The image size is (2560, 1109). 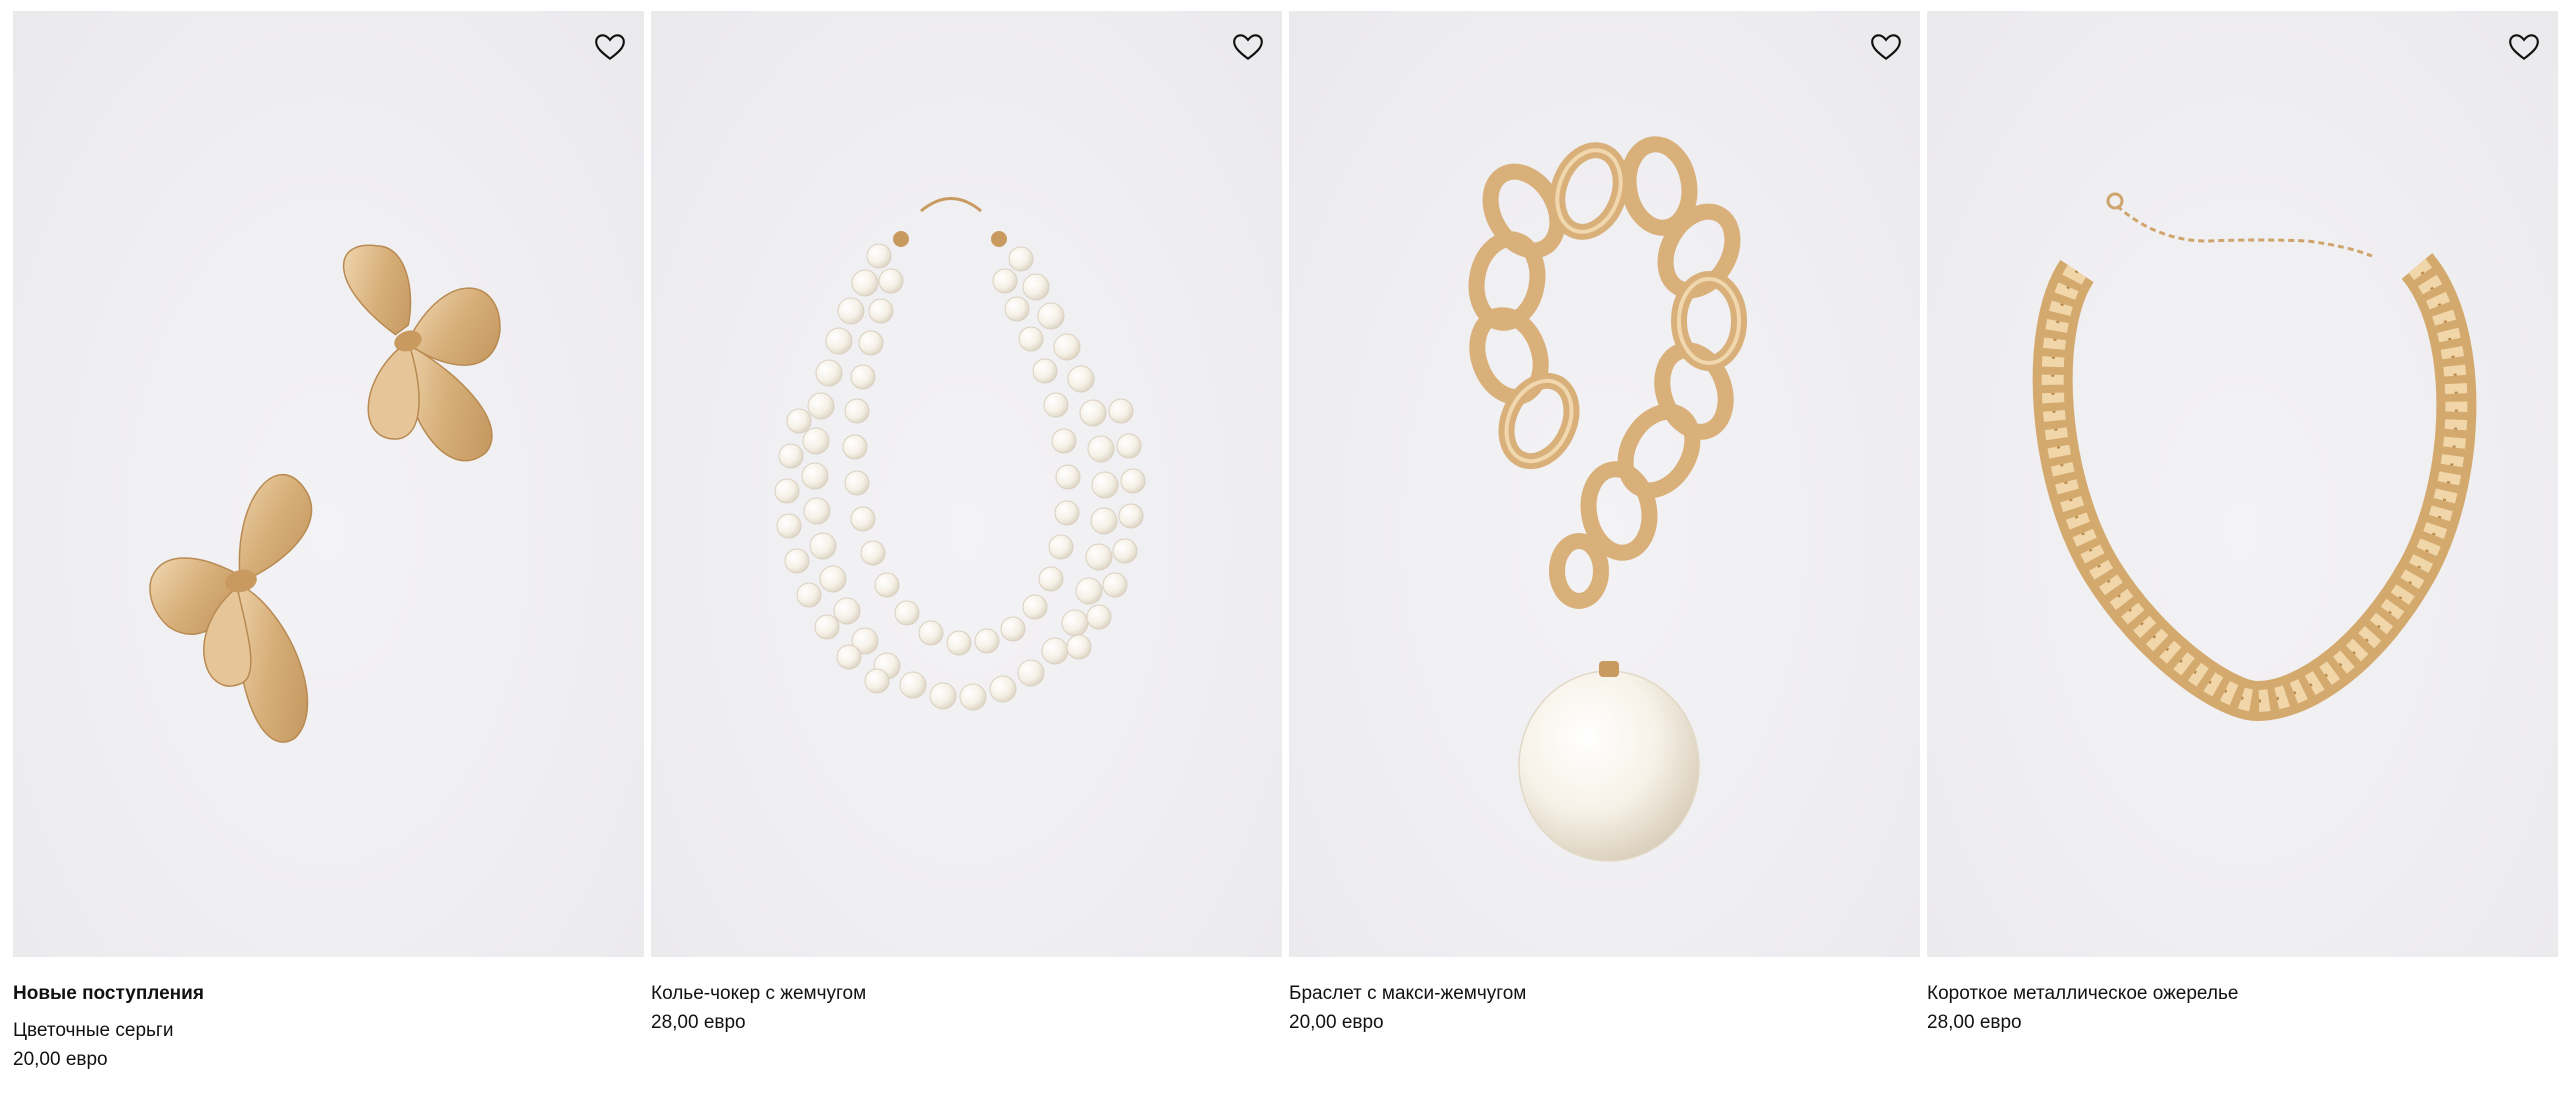 What do you see at coordinates (2242, 993) in the screenshot?
I see `product-name: Короткое металлическое ожерелье` at bounding box center [2242, 993].